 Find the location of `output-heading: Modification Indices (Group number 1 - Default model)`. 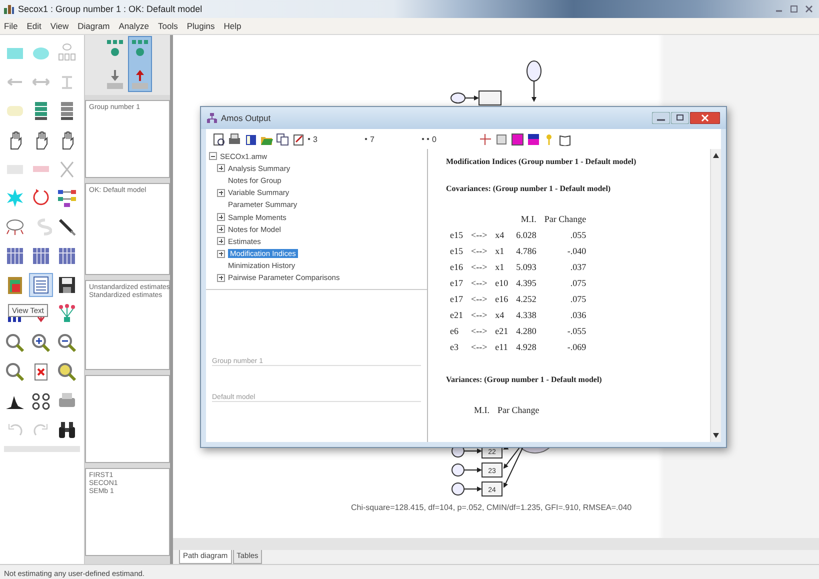

output-heading: Modification Indices (Group number 1 - Default model) is located at coordinates (542, 161).